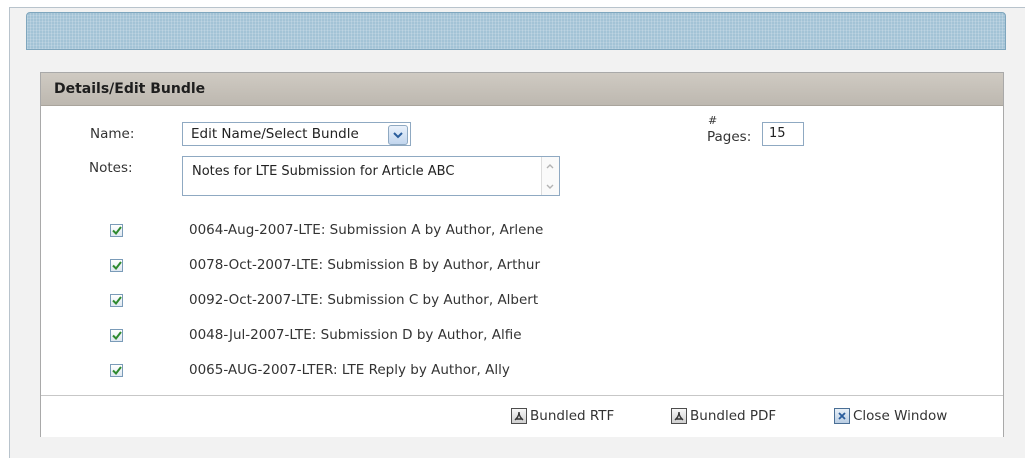  Describe the element at coordinates (398, 135) in the screenshot. I see `chevron-down-icon` at that location.